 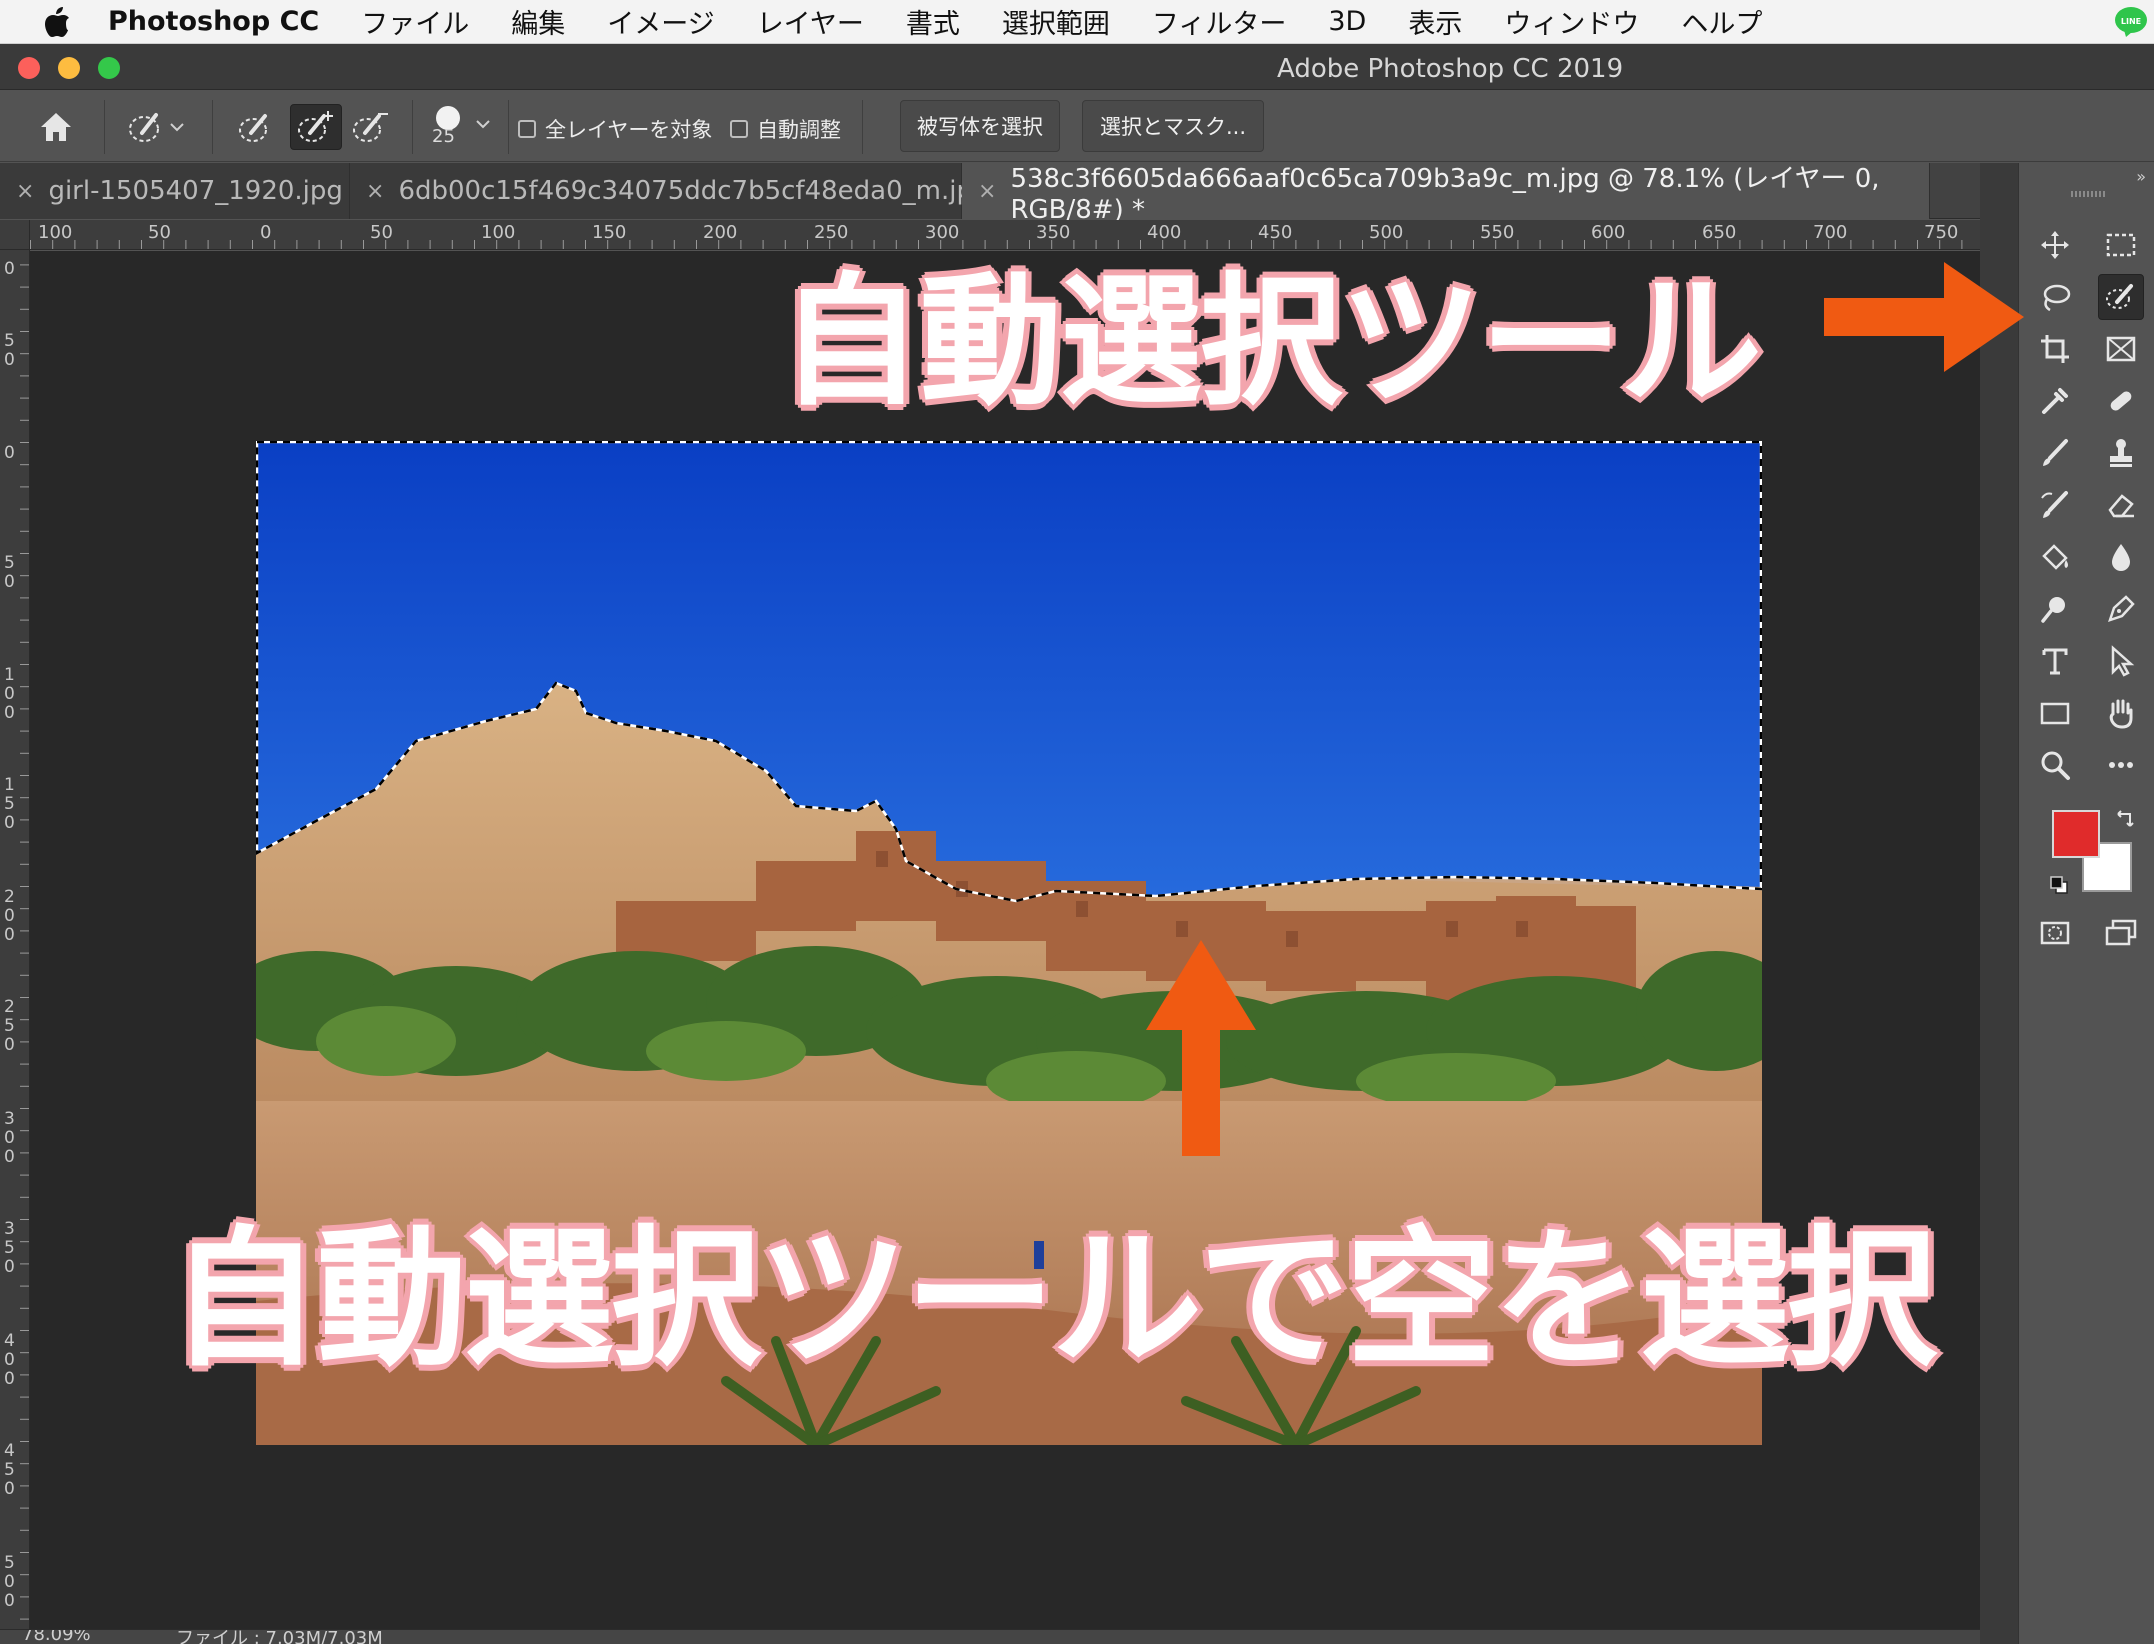 What do you see at coordinates (2121, 349) in the screenshot?
I see `frame-tool` at bounding box center [2121, 349].